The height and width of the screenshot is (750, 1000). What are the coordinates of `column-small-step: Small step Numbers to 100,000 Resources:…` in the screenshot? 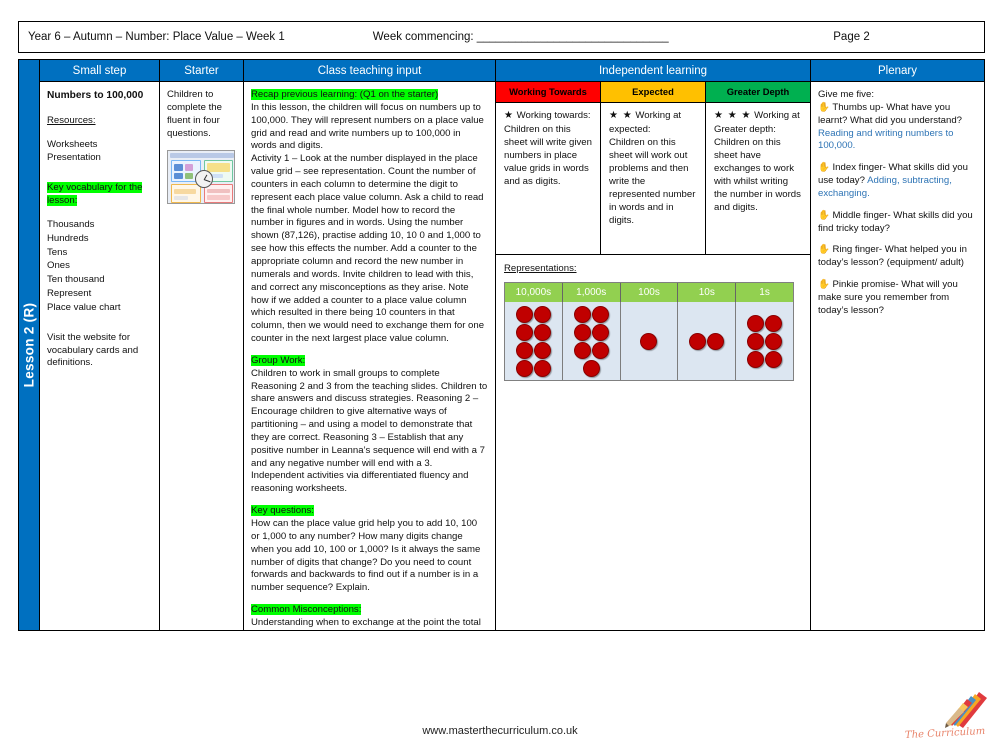 It's located at (100, 345).